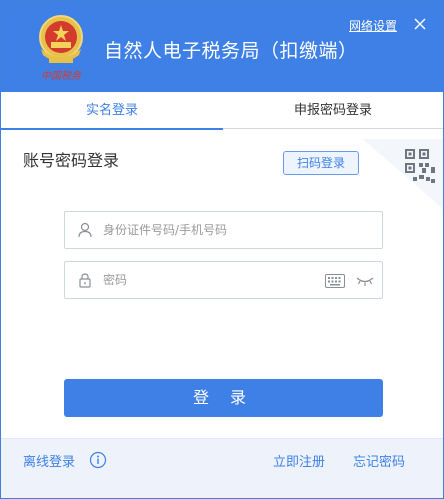  What do you see at coordinates (321, 163) in the screenshot?
I see `scan-login-button: 扫码登录` at bounding box center [321, 163].